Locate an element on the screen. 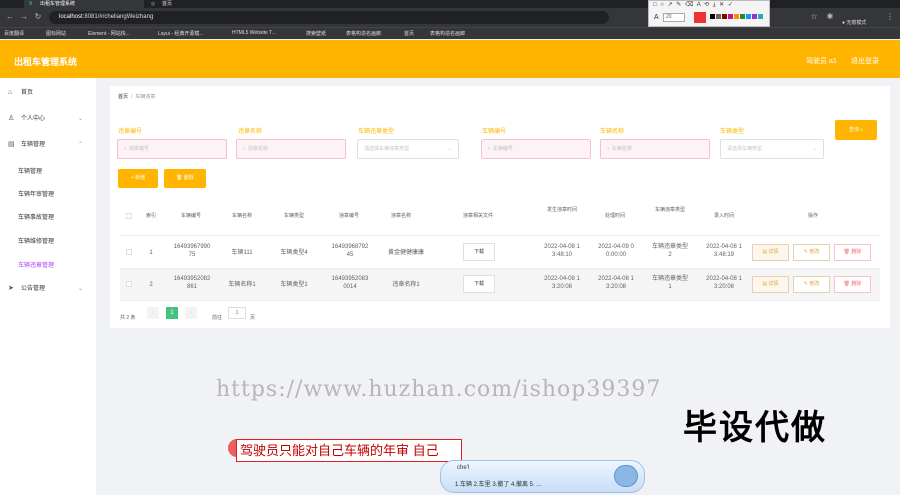 The image size is (900, 495). globe-icon: ◎ is located at coordinates (153, 4).